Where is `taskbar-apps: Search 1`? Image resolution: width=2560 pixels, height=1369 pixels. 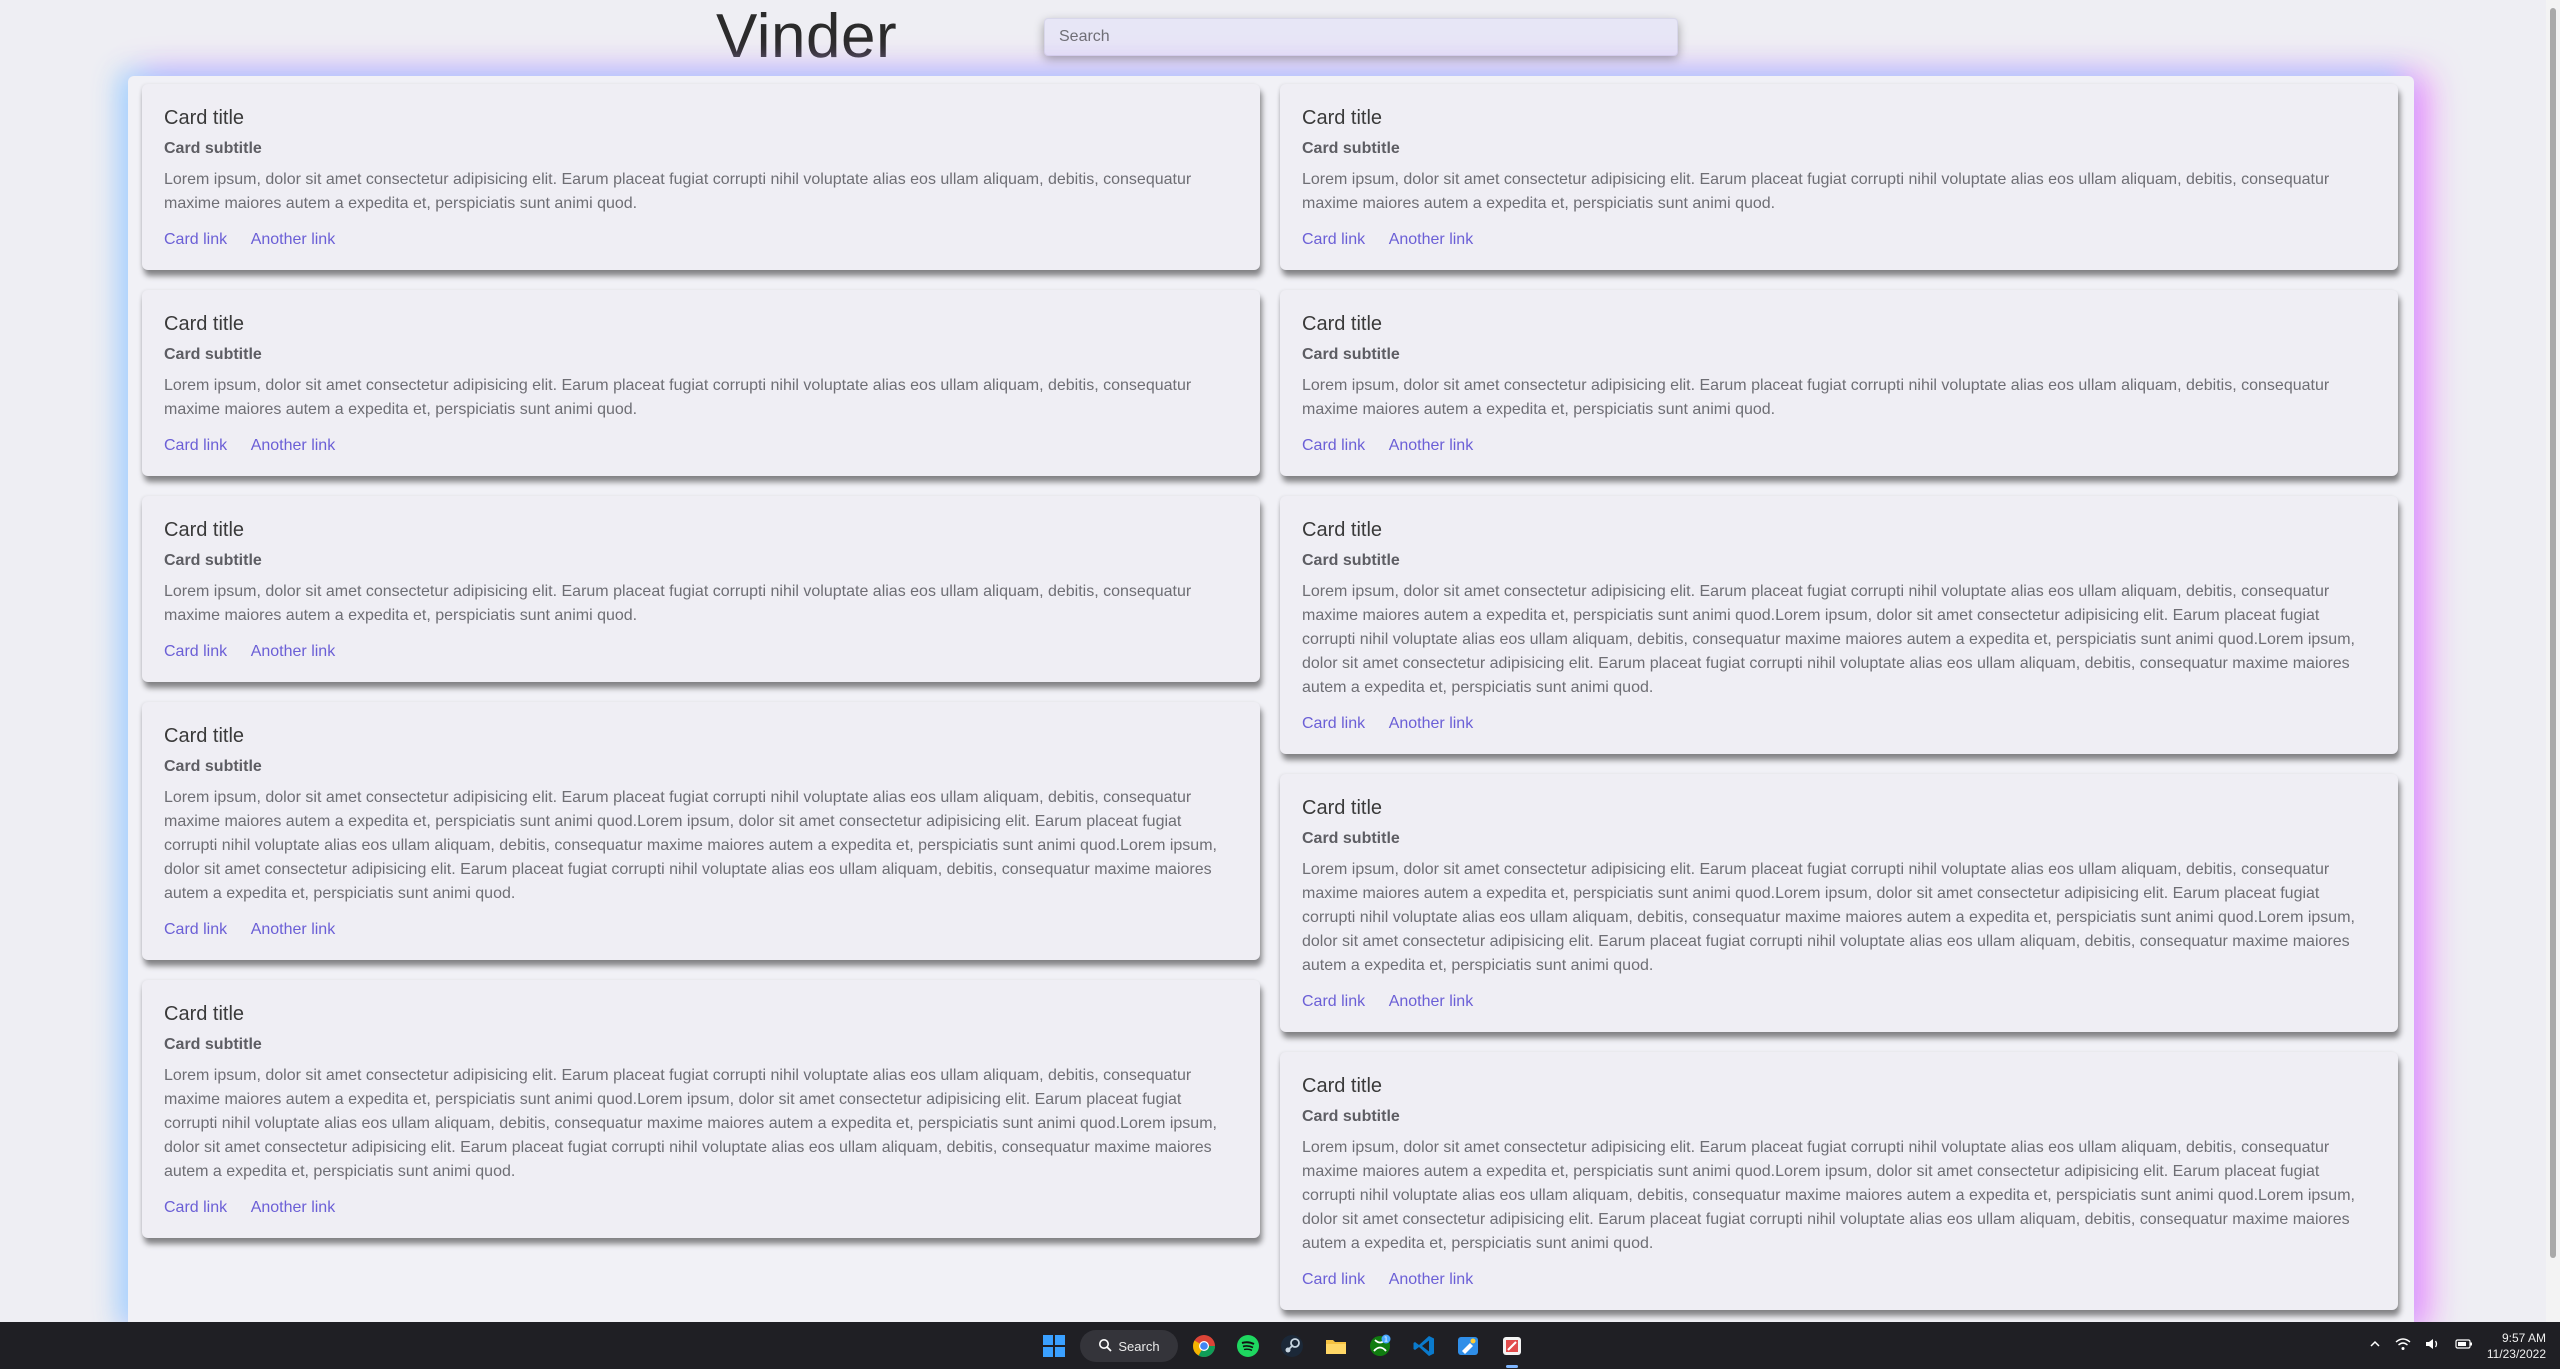
taskbar-apps: Search 1 is located at coordinates (1283, 1348).